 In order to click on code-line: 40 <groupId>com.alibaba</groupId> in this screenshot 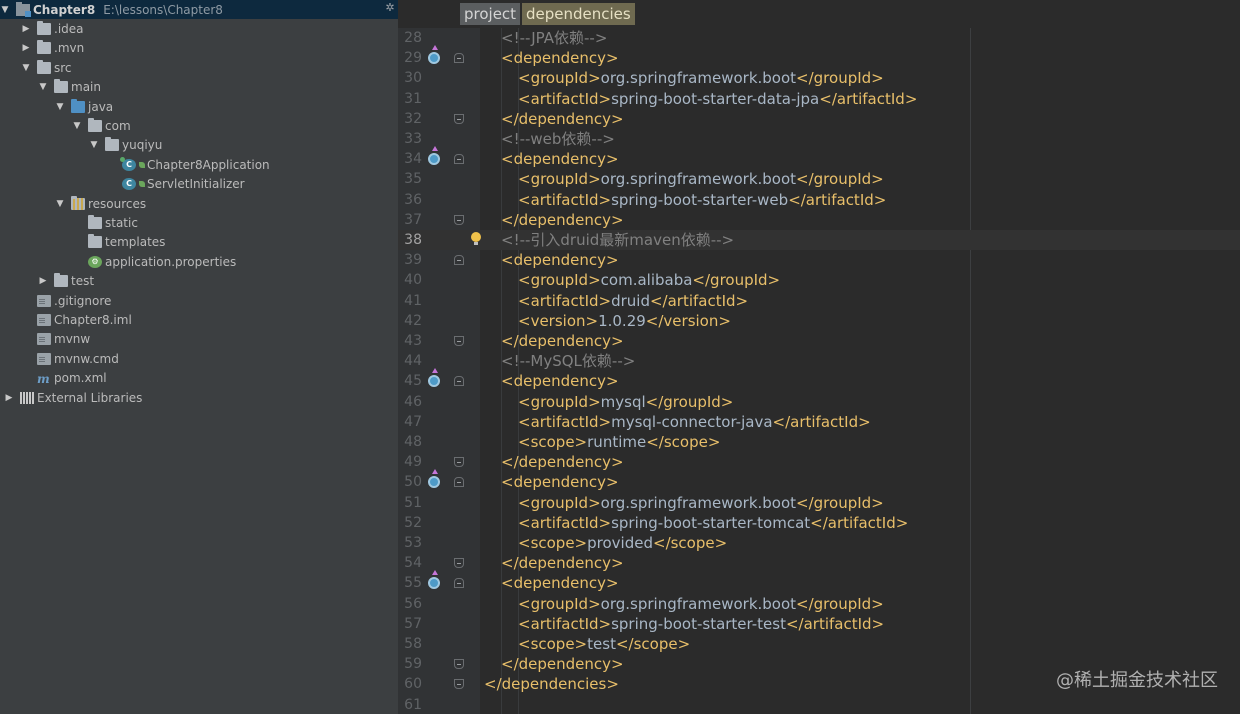, I will do `click(819, 280)`.